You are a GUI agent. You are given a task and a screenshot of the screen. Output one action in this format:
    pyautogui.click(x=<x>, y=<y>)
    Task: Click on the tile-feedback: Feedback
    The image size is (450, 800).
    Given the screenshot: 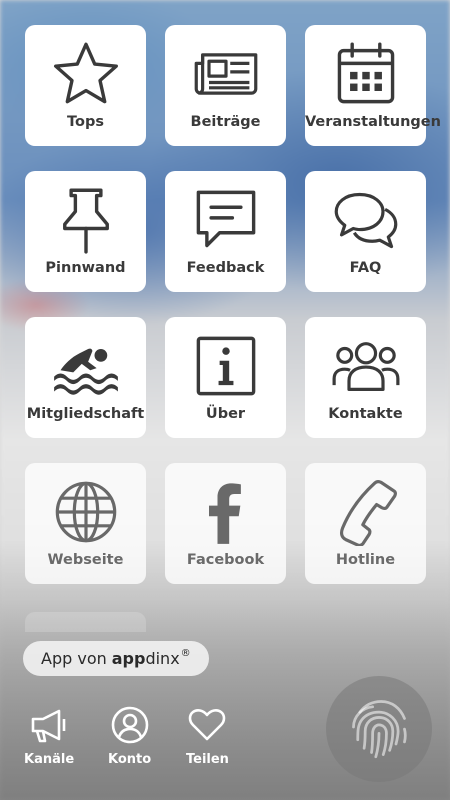 What is the action you would take?
    pyautogui.click(x=225, y=231)
    